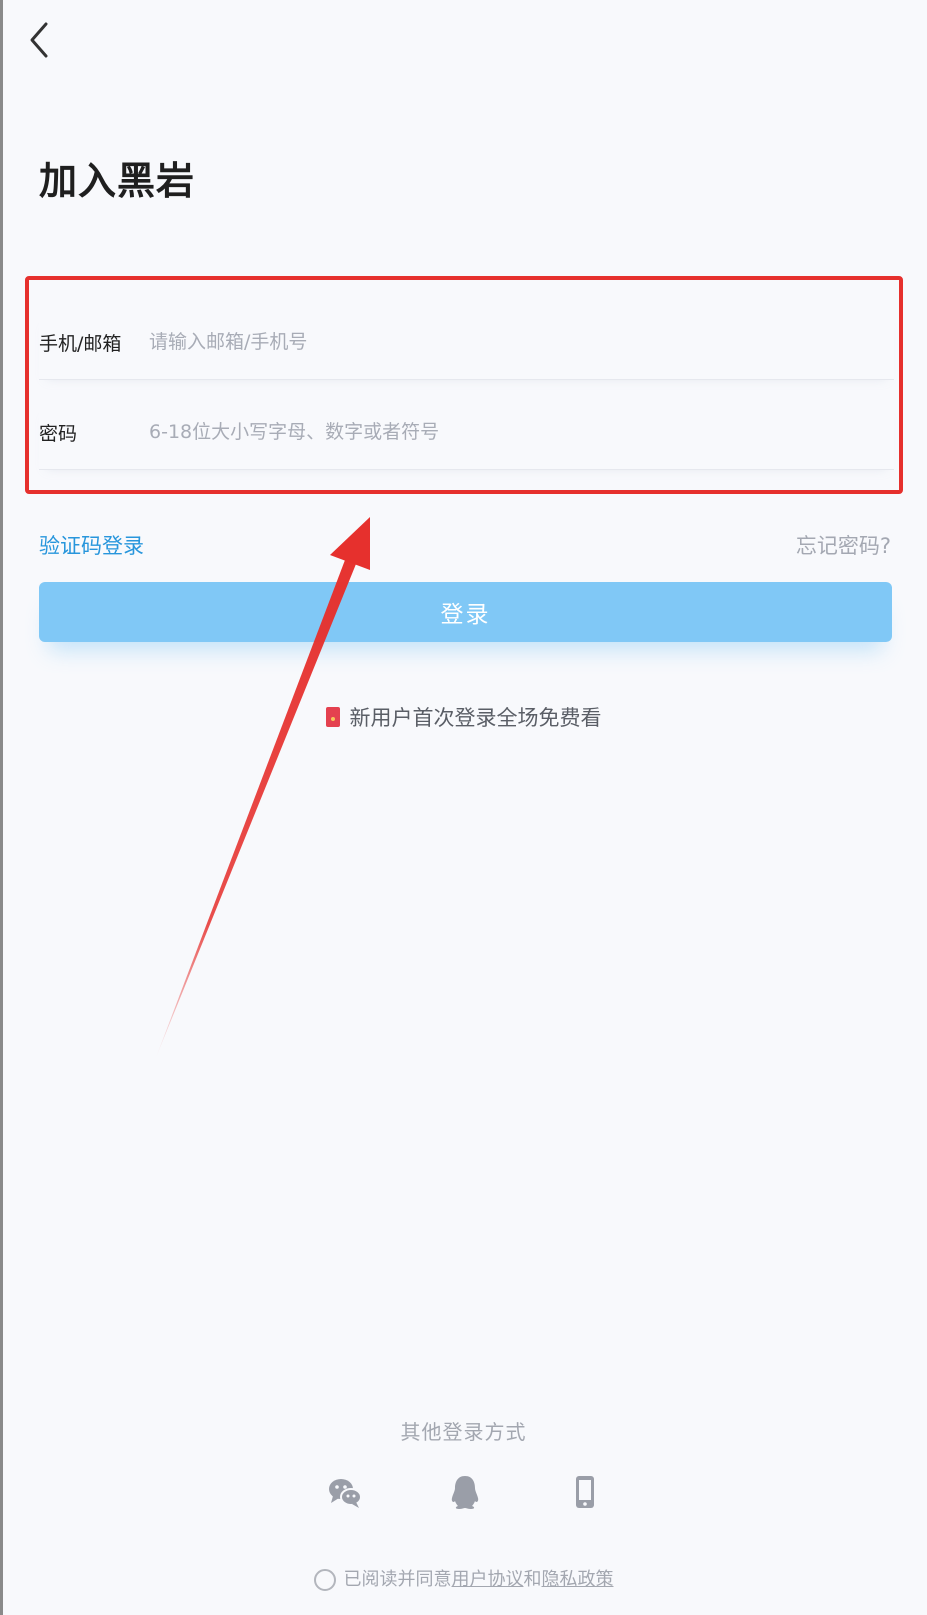 The image size is (927, 1615). What do you see at coordinates (475, 718) in the screenshot?
I see `promo-text: 新用户首次登录全场免费看` at bounding box center [475, 718].